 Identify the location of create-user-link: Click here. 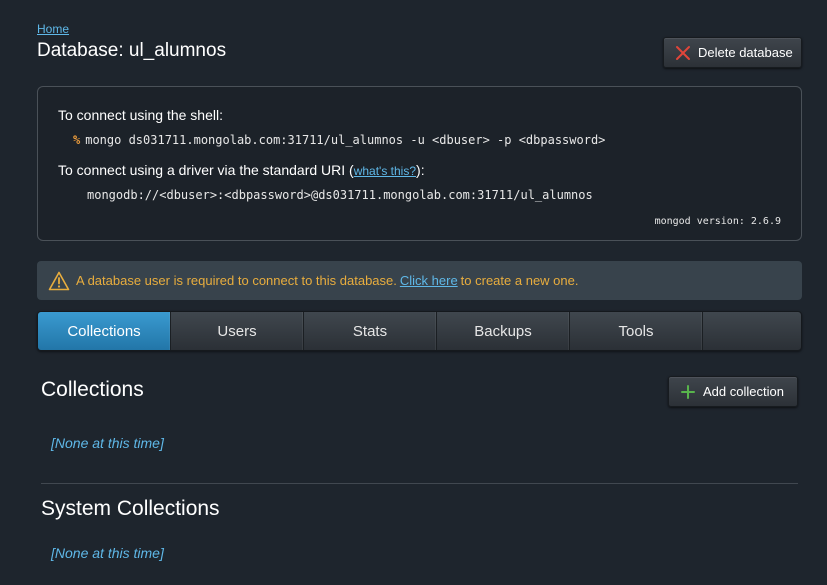
(429, 280).